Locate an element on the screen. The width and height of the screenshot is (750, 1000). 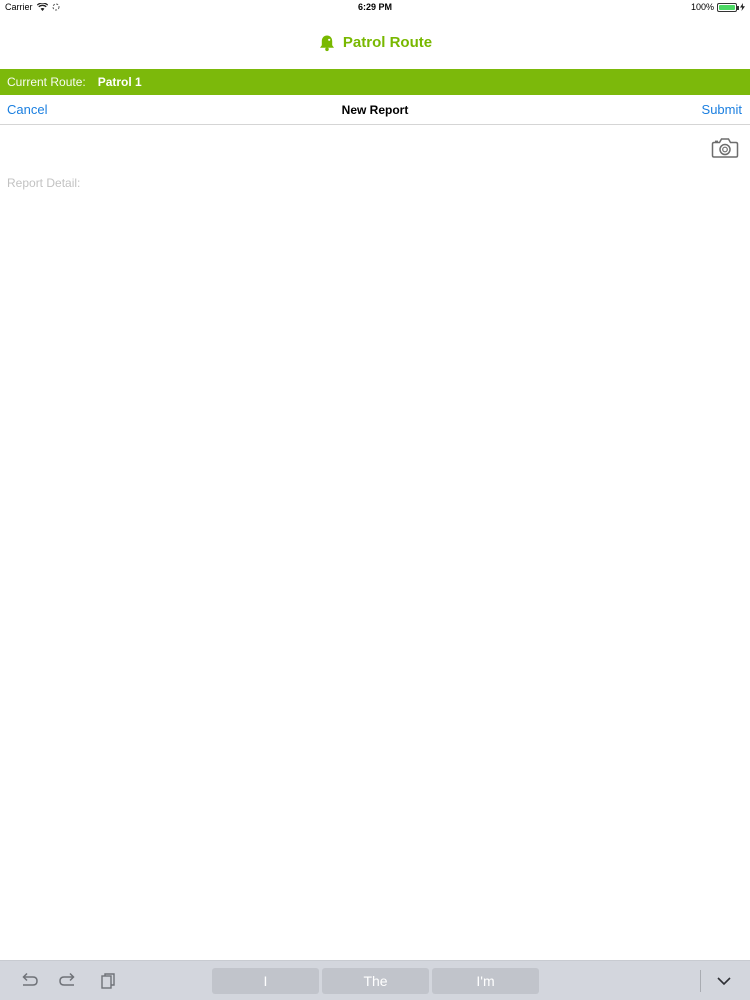
submit-button: Submit is located at coordinates (722, 109).